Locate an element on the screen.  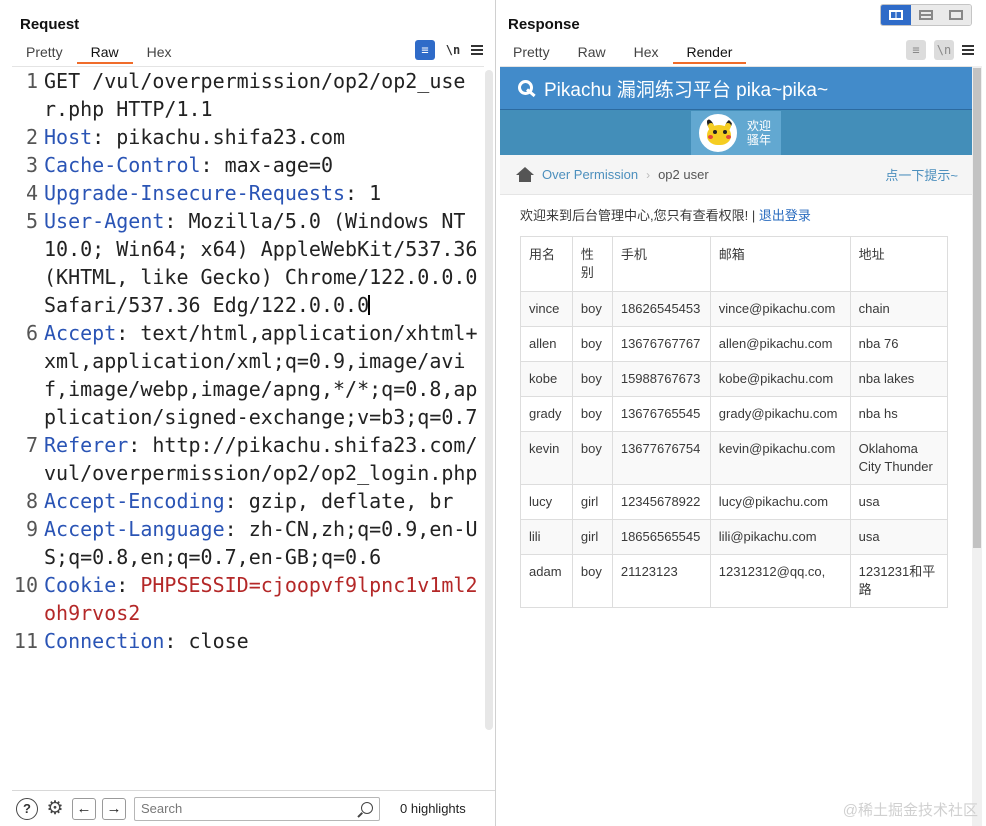
table-cell: nba hs is located at coordinates (899, 414).